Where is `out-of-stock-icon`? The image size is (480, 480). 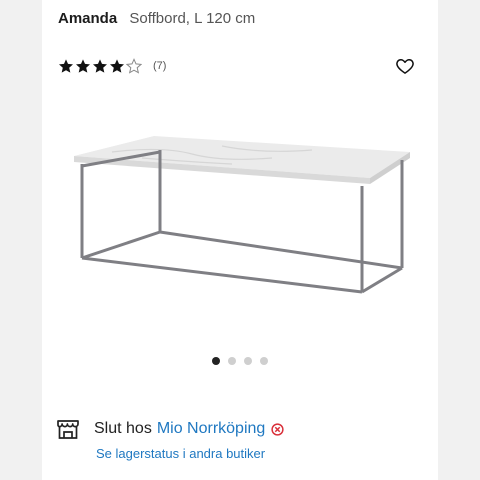
out-of-stock-icon is located at coordinates (277, 429).